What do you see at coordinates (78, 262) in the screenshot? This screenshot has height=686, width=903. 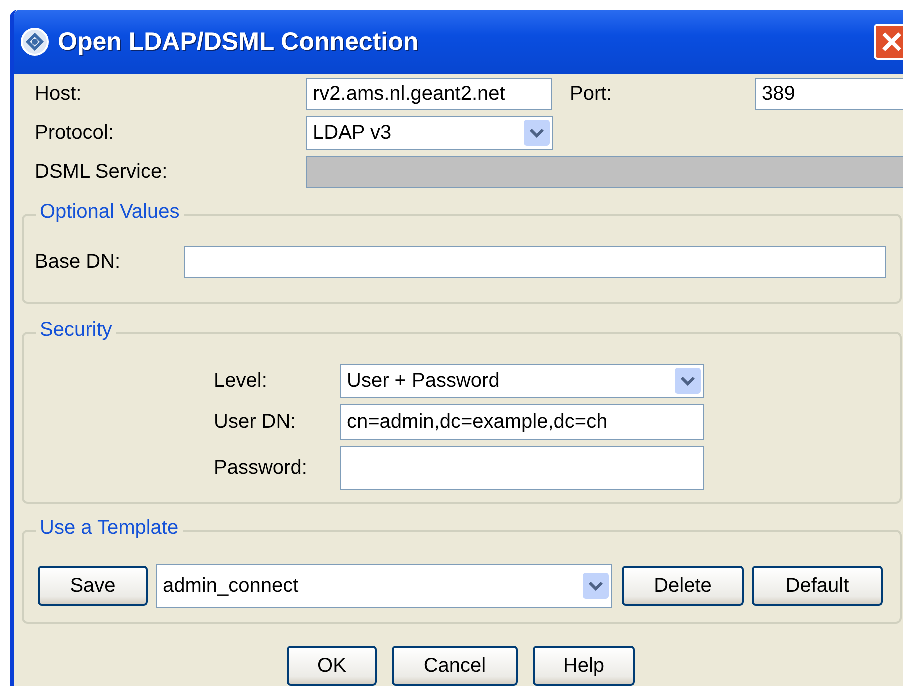 I see `field-label: Base DN:` at bounding box center [78, 262].